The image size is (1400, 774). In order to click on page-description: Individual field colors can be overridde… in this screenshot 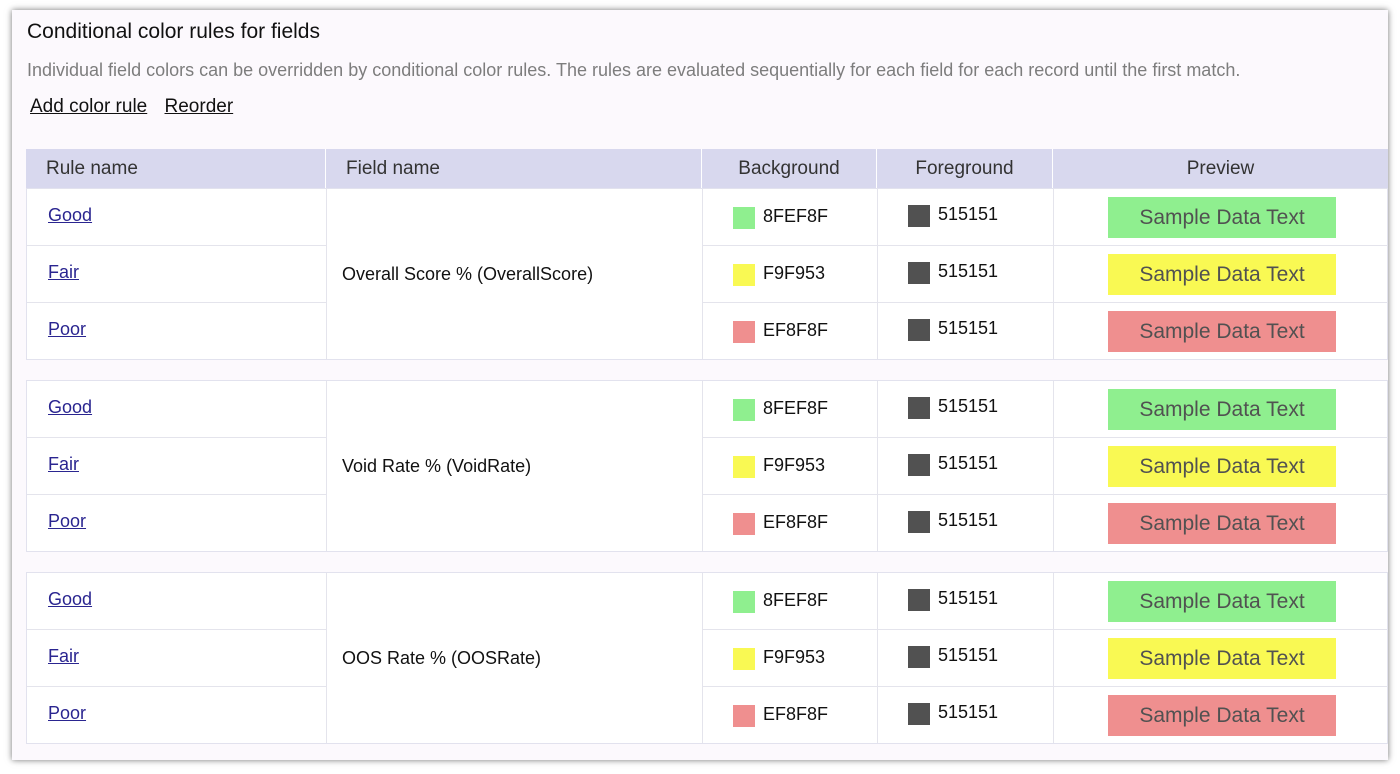, I will do `click(634, 70)`.